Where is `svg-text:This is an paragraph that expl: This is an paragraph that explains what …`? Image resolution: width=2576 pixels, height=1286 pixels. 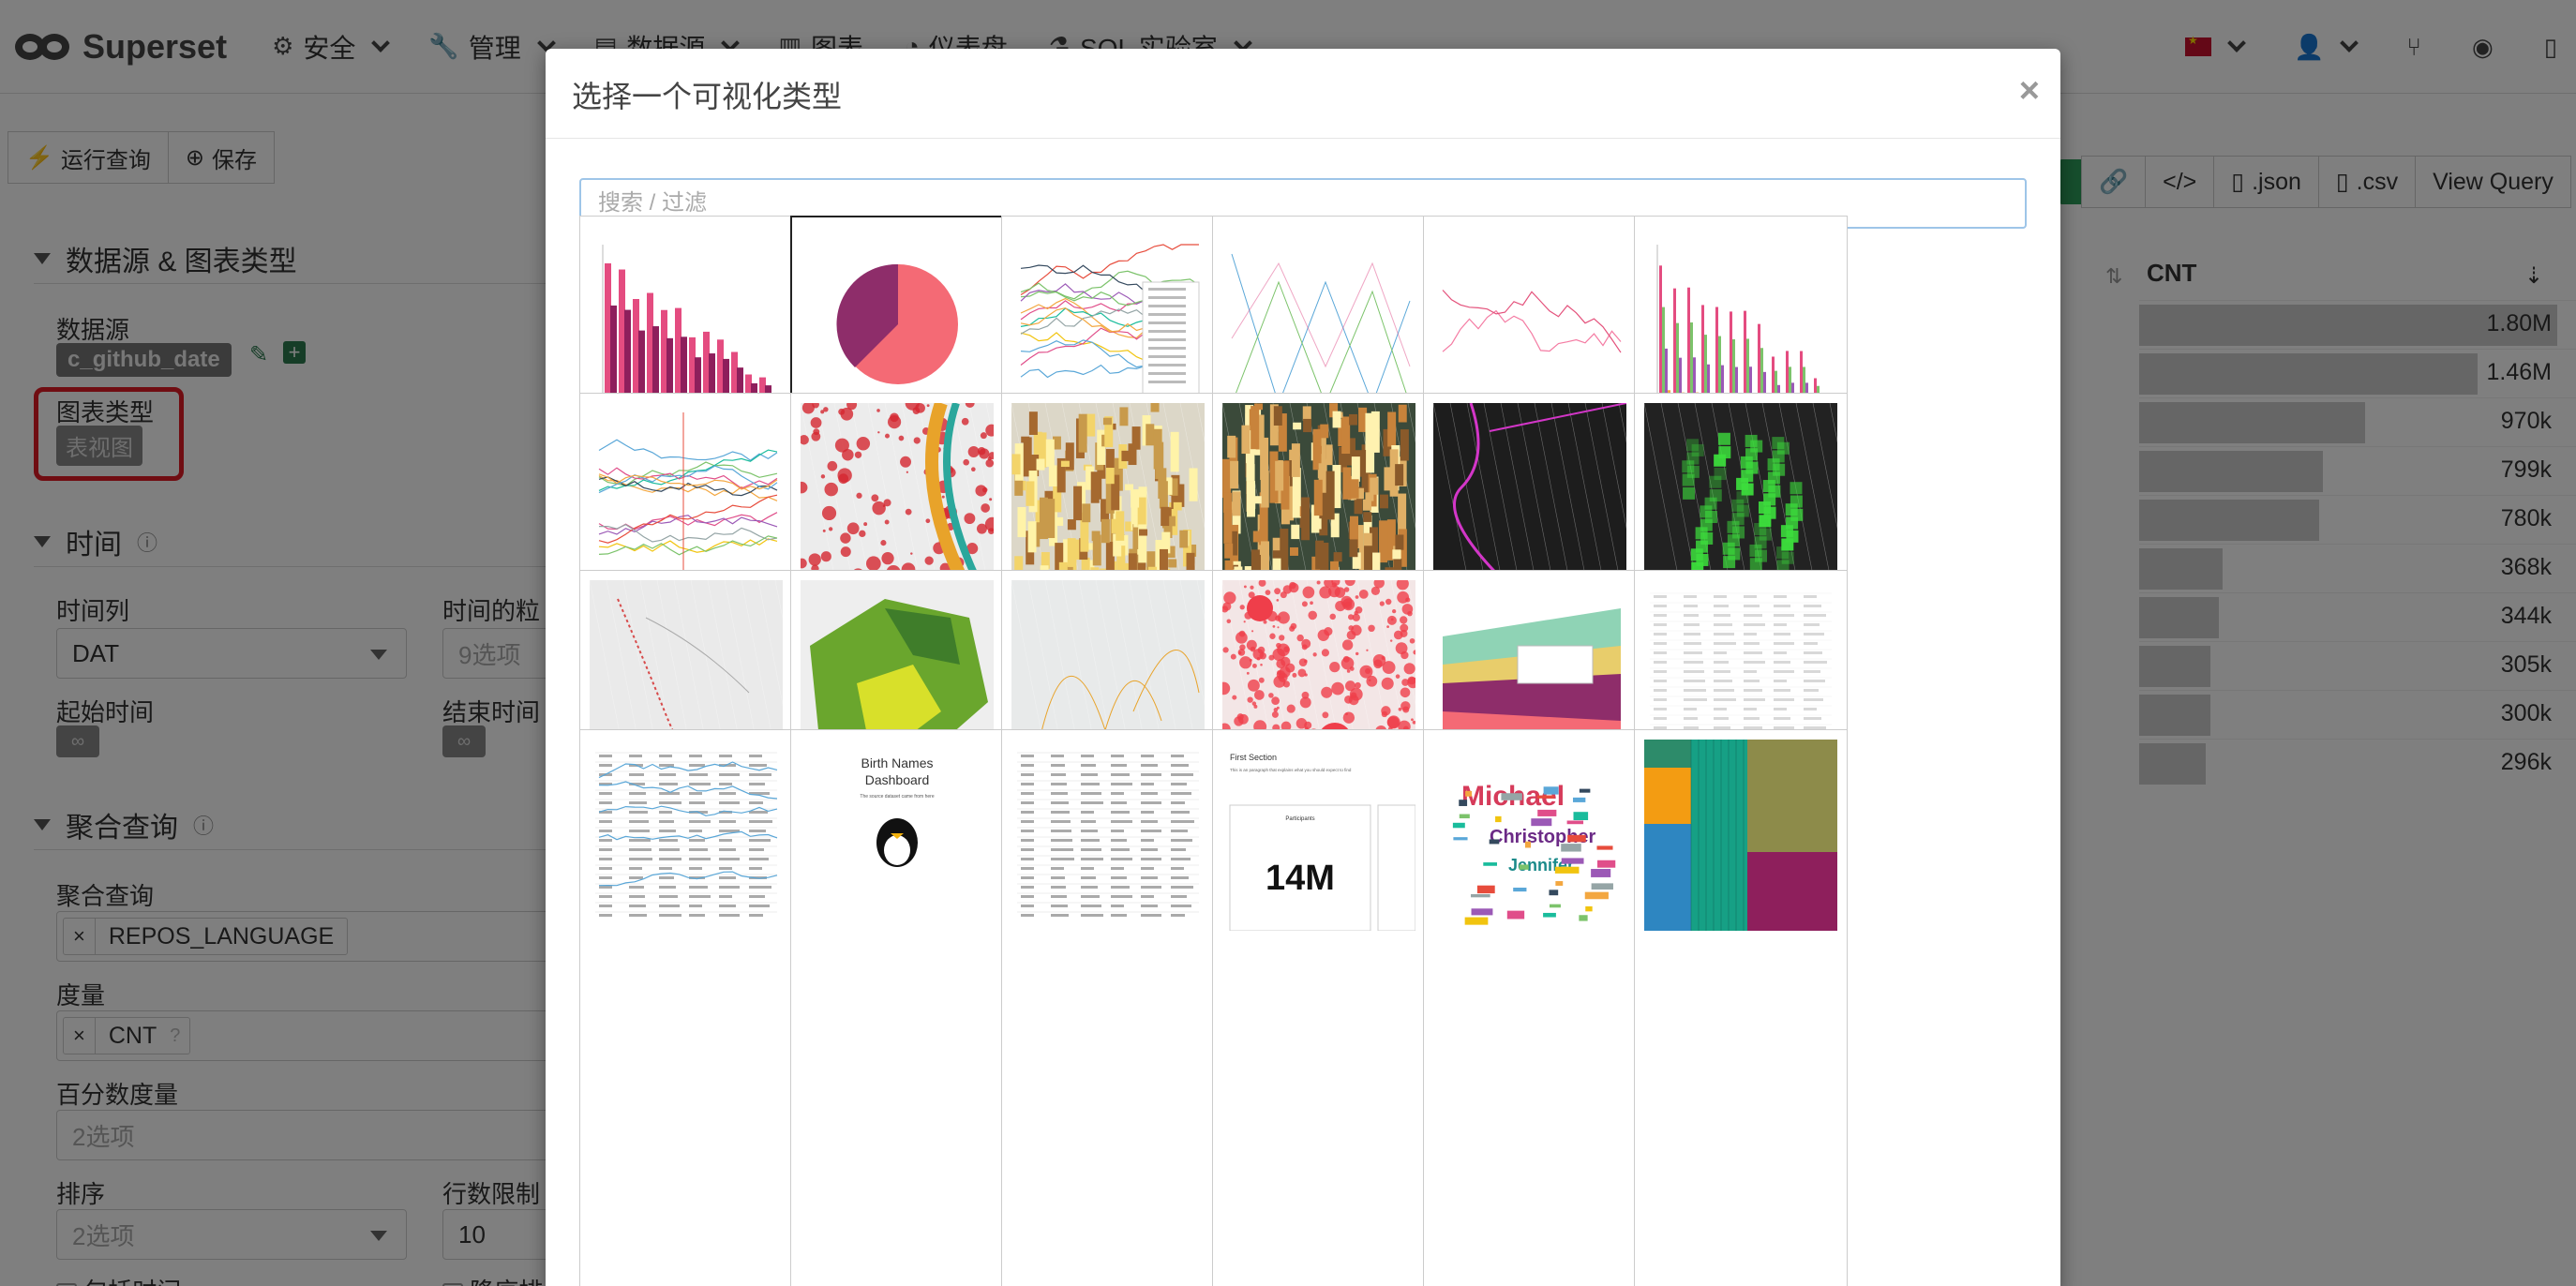
svg-text:This is an paragraph that expl: This is an paragraph that explains what … is located at coordinates (1291, 770).